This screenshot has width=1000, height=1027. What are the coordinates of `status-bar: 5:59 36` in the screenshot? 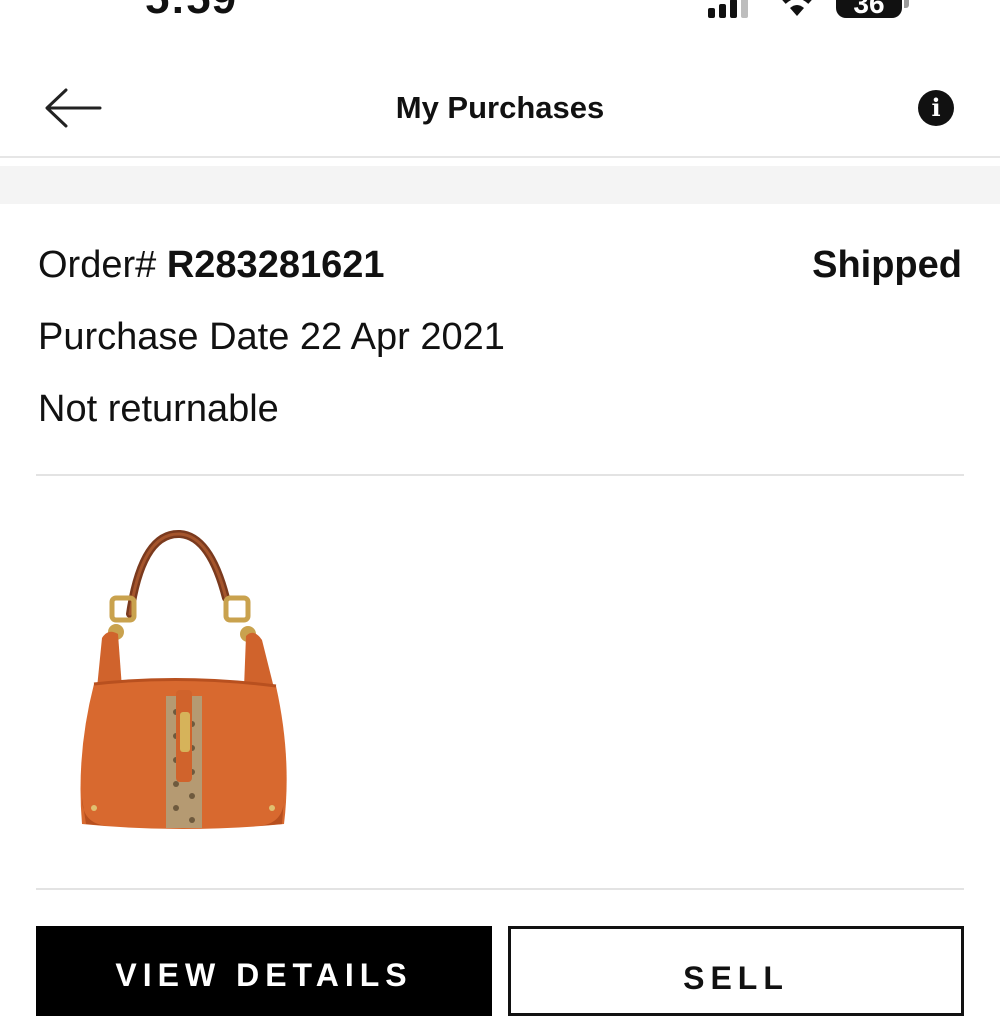 It's located at (500, 15).